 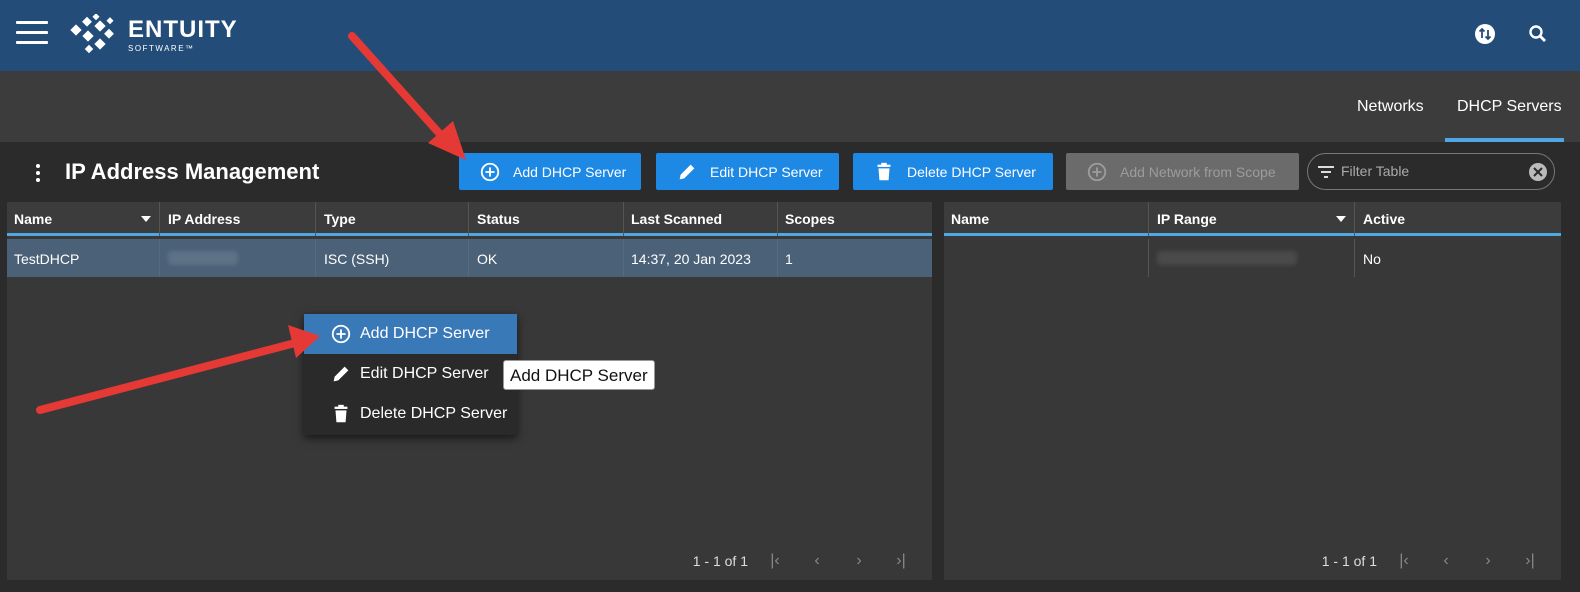 What do you see at coordinates (1538, 34) in the screenshot?
I see `search-icon` at bounding box center [1538, 34].